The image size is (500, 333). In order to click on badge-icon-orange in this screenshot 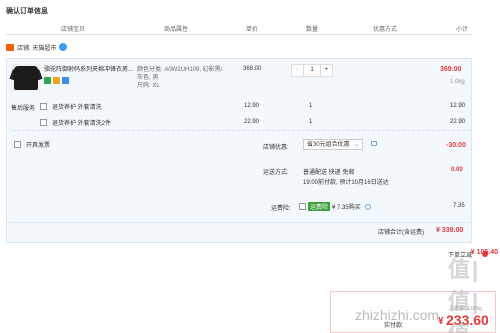, I will do `click(56, 80)`.